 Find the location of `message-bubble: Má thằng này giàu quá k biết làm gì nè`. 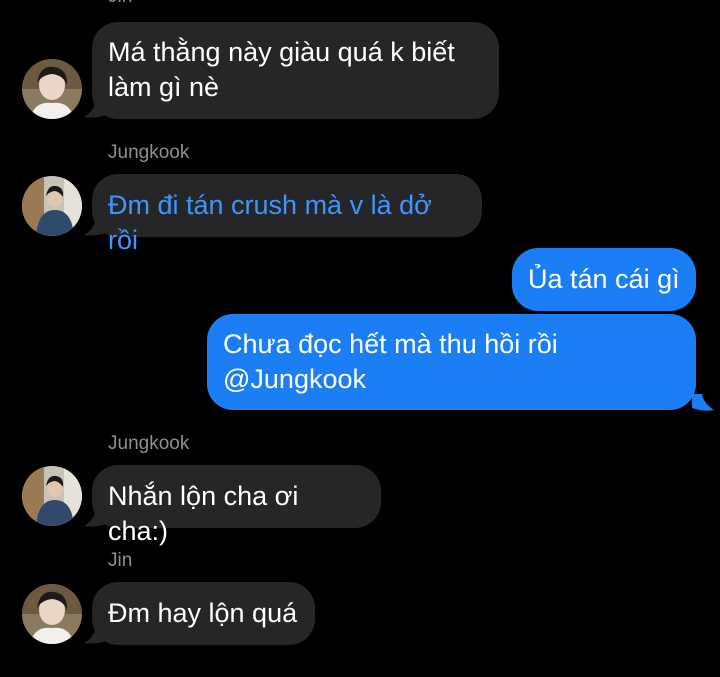

message-bubble: Má thằng này giàu quá k biết làm gì nè is located at coordinates (295, 70).